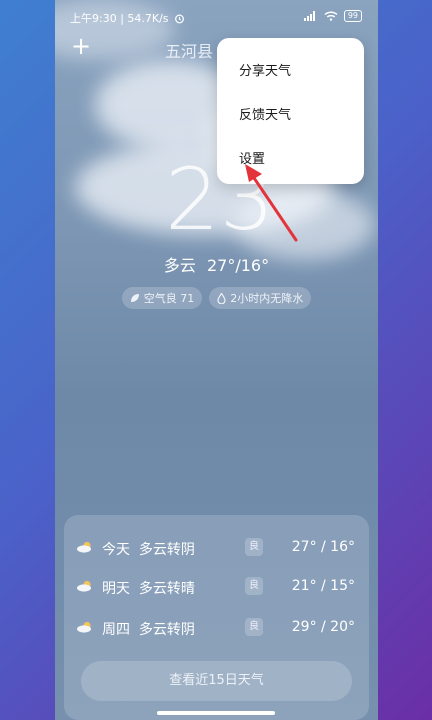 The height and width of the screenshot is (720, 432). I want to click on forecast-row: 周四 多云转阴 良 29° / 20°, so click(216, 628).